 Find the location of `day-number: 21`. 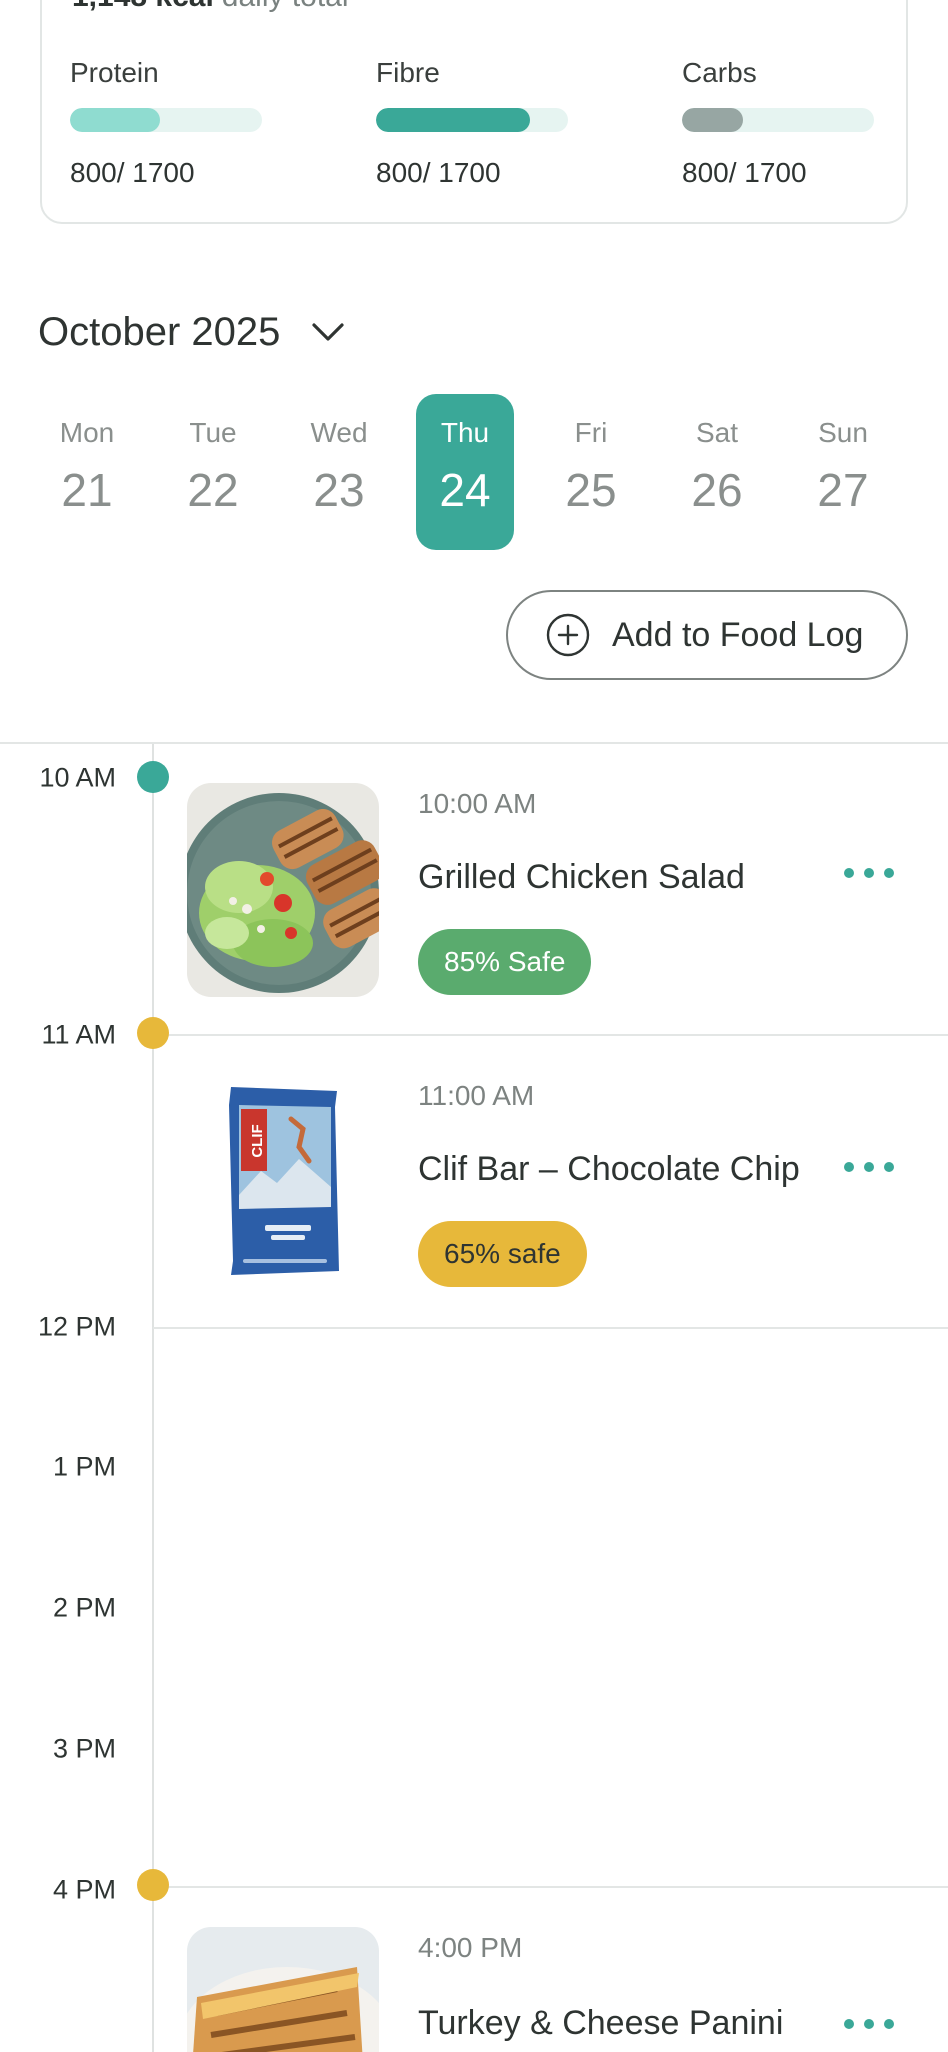

day-number: 21 is located at coordinates (87, 490).